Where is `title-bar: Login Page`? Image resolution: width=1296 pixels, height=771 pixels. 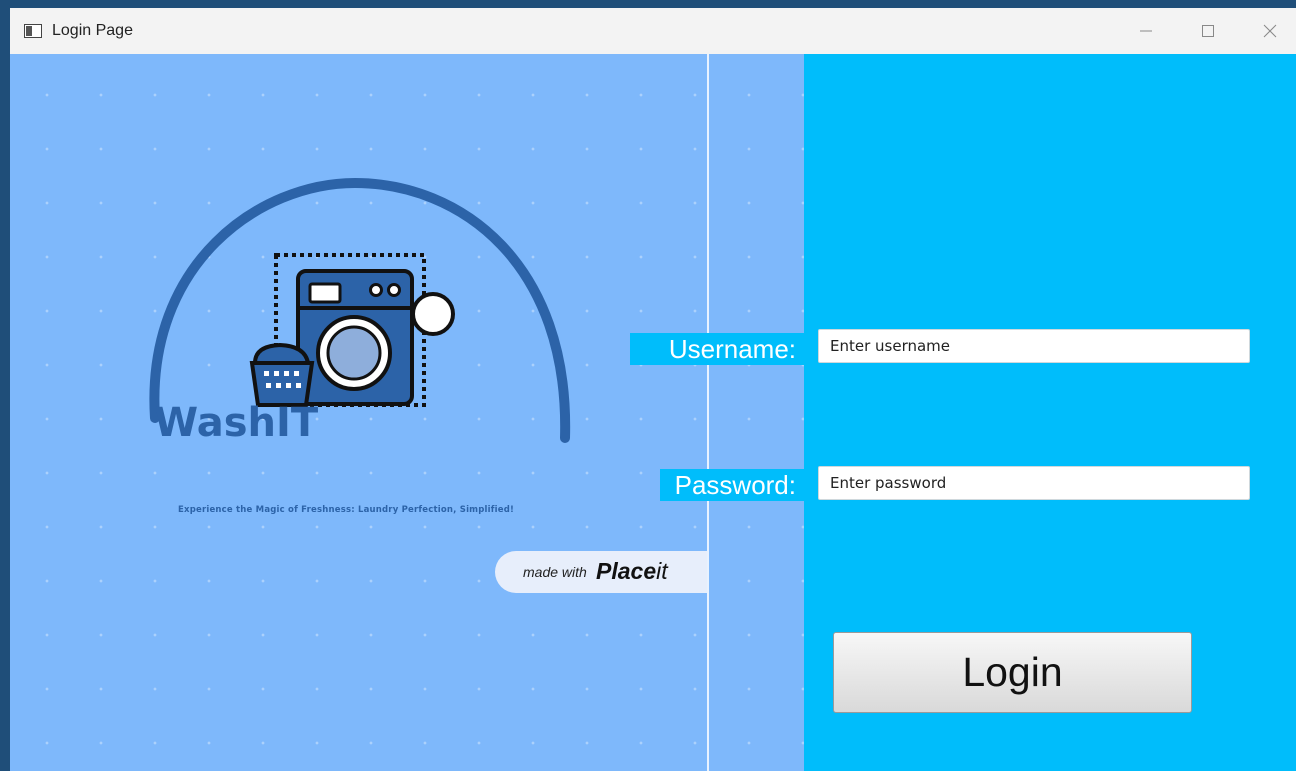
title-bar: Login Page is located at coordinates (653, 31).